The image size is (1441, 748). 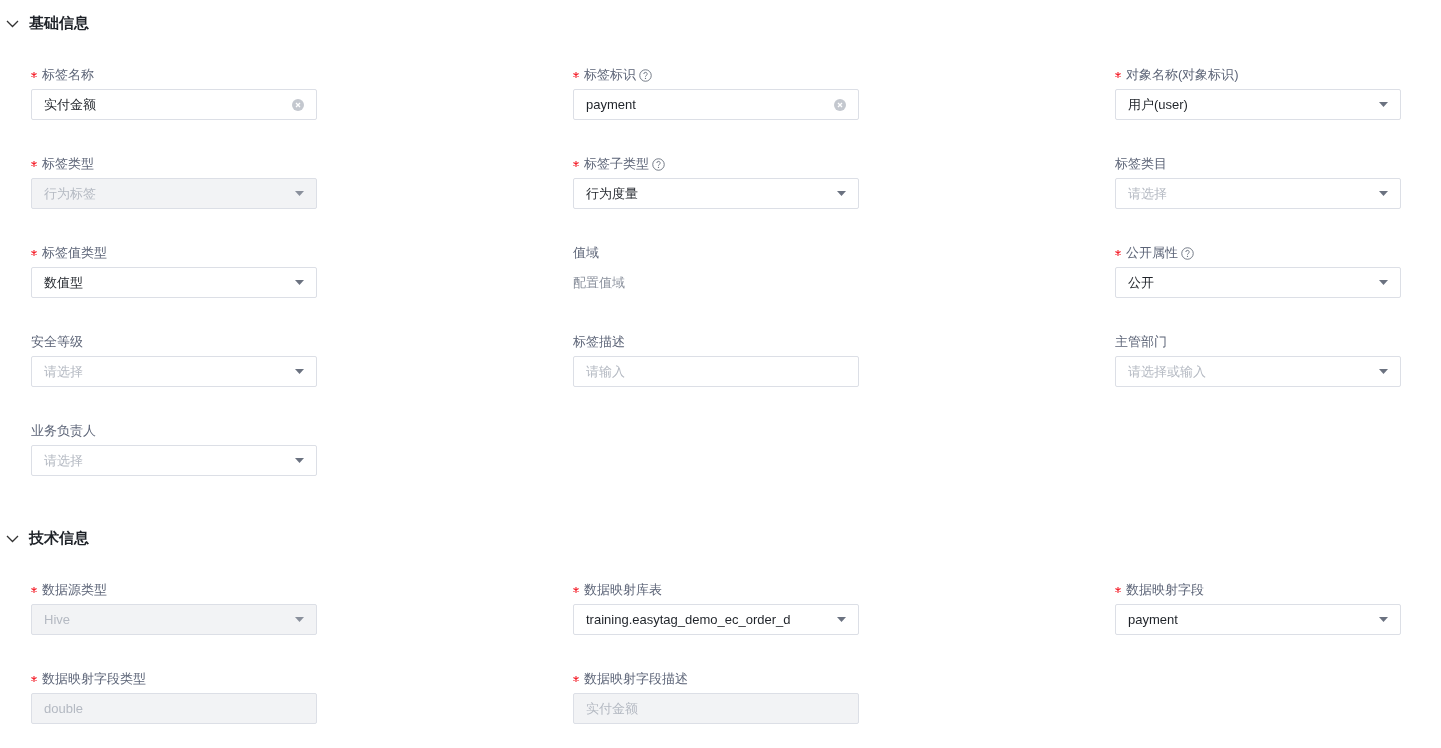 I want to click on field-label: 数据映射字段描述, so click(x=636, y=679).